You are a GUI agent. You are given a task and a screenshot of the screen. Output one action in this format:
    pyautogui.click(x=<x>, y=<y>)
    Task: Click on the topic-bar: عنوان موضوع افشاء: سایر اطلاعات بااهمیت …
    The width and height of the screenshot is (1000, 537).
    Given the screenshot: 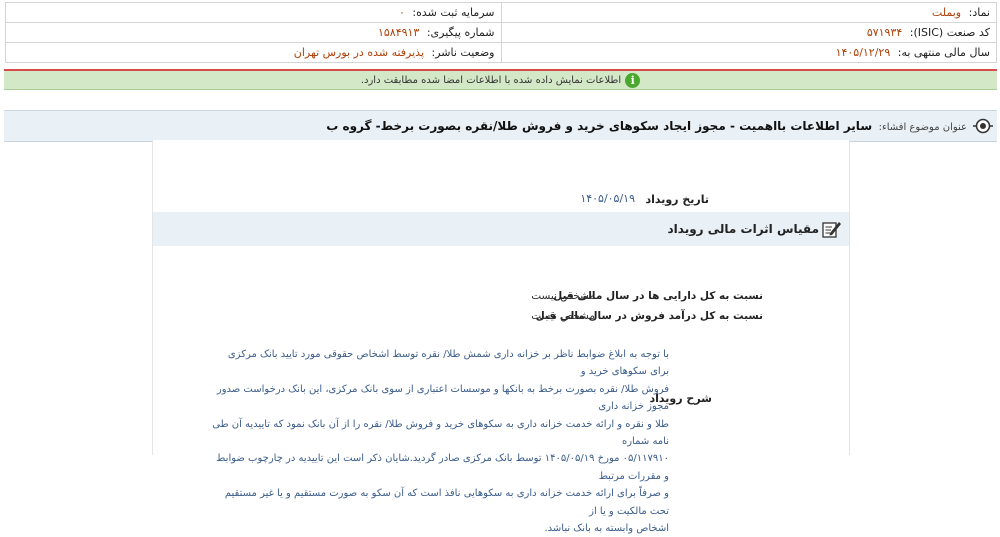 What is the action you would take?
    pyautogui.click(x=500, y=126)
    